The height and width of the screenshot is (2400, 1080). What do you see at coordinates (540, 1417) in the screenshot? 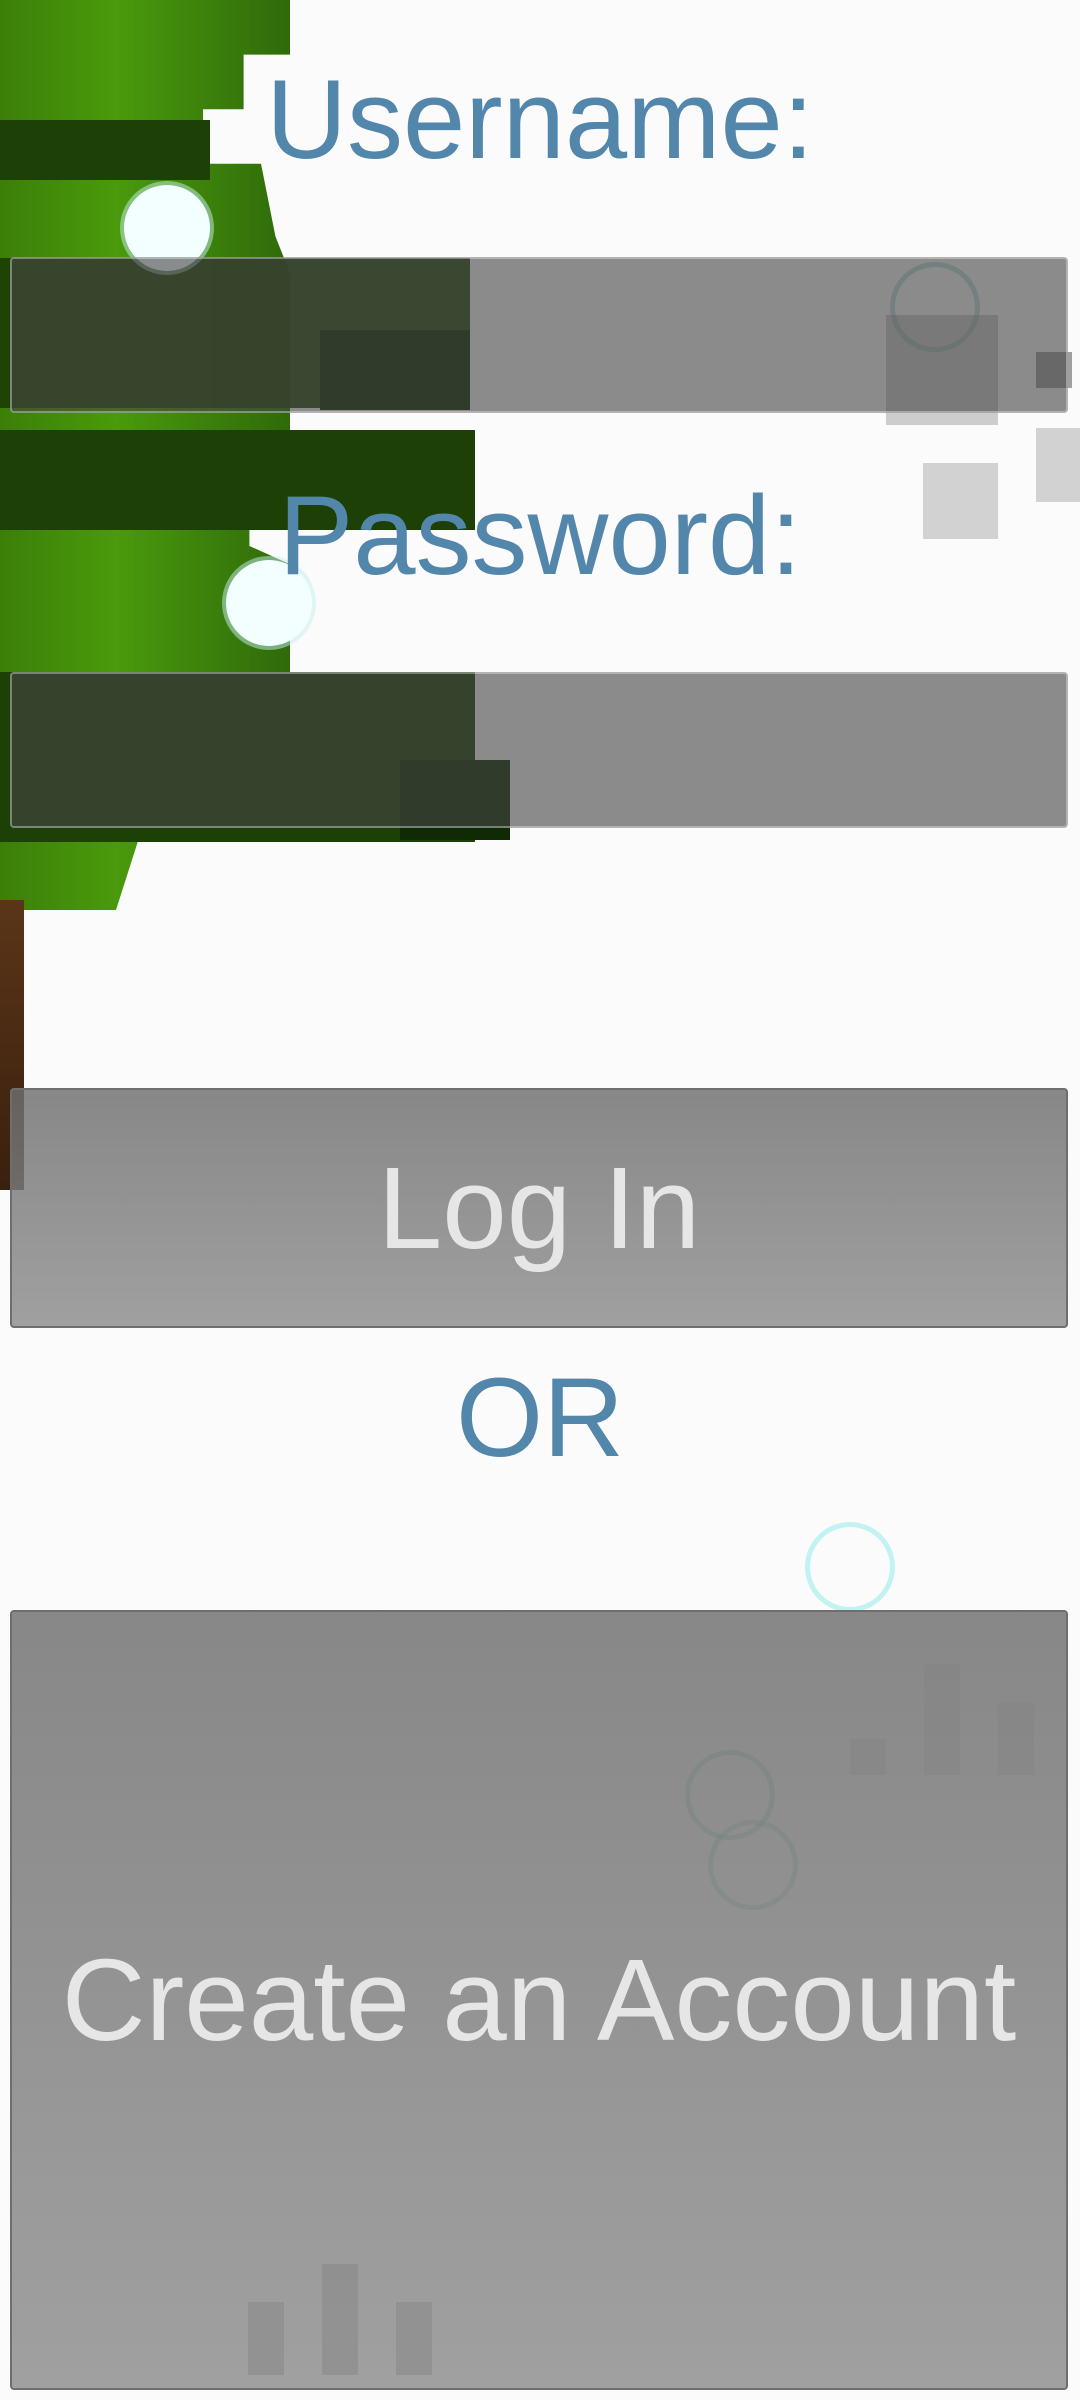
I see `or-separator: OR` at bounding box center [540, 1417].